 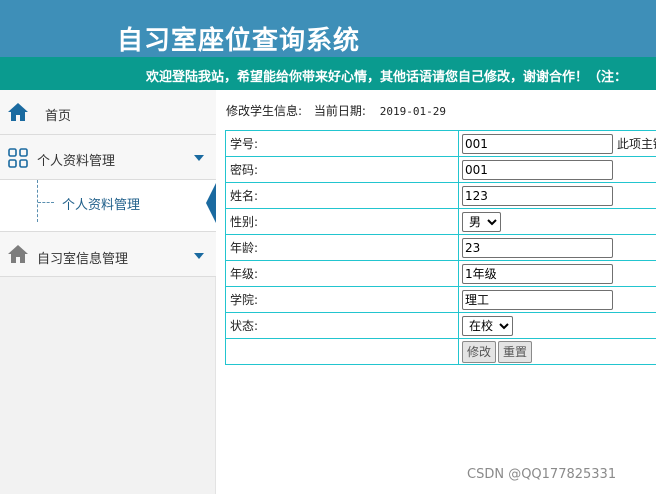 I want to click on name-label: 姓名:, so click(x=342, y=195).